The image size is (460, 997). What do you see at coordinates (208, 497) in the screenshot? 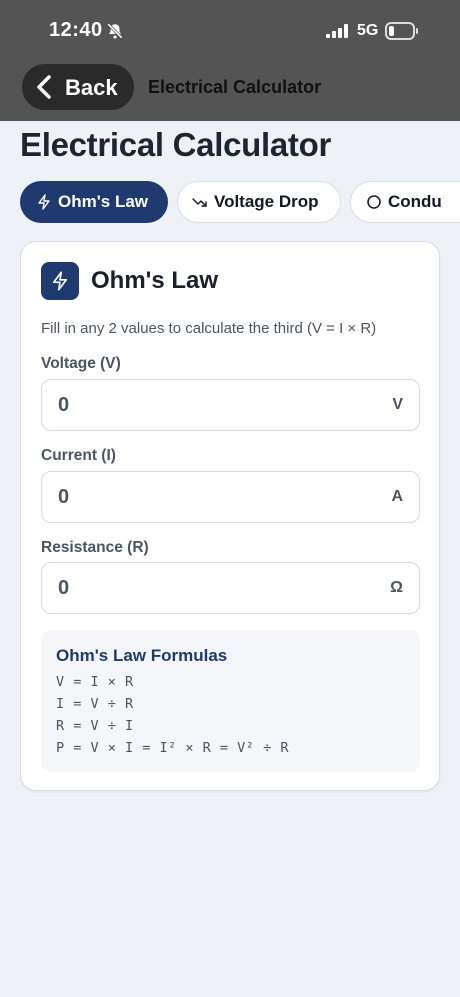
I see `current-input: 0` at bounding box center [208, 497].